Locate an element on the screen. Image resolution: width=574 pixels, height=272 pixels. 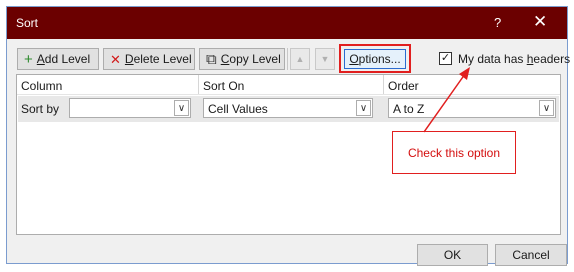
chevron-up-icon: ▲ is located at coordinates (300, 59).